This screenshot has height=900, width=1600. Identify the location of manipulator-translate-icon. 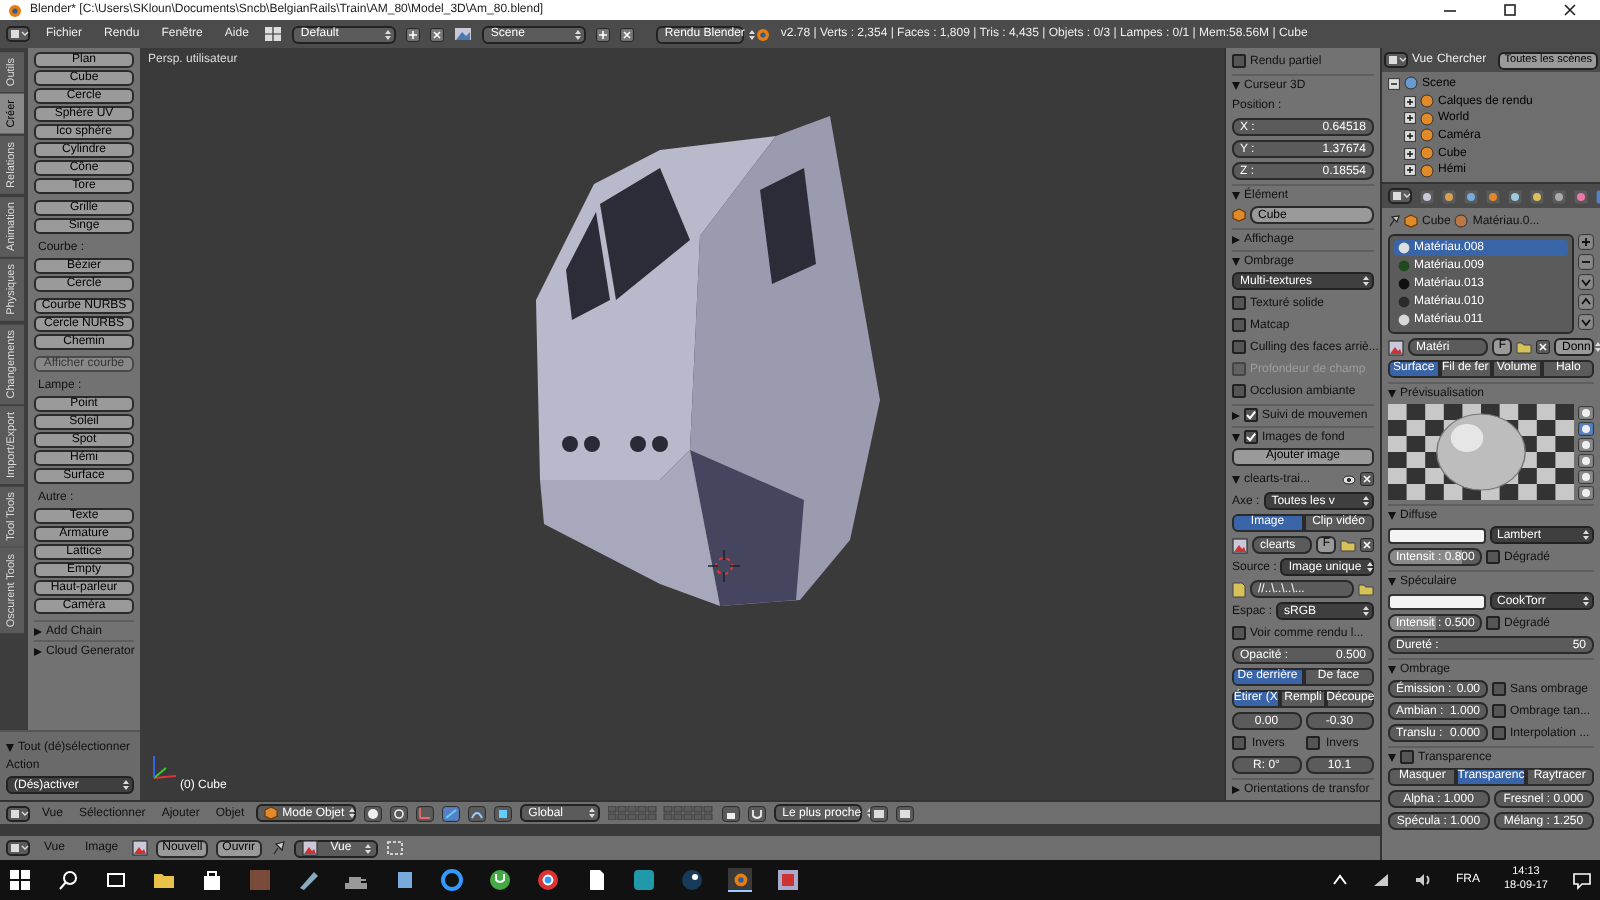
(451, 813).